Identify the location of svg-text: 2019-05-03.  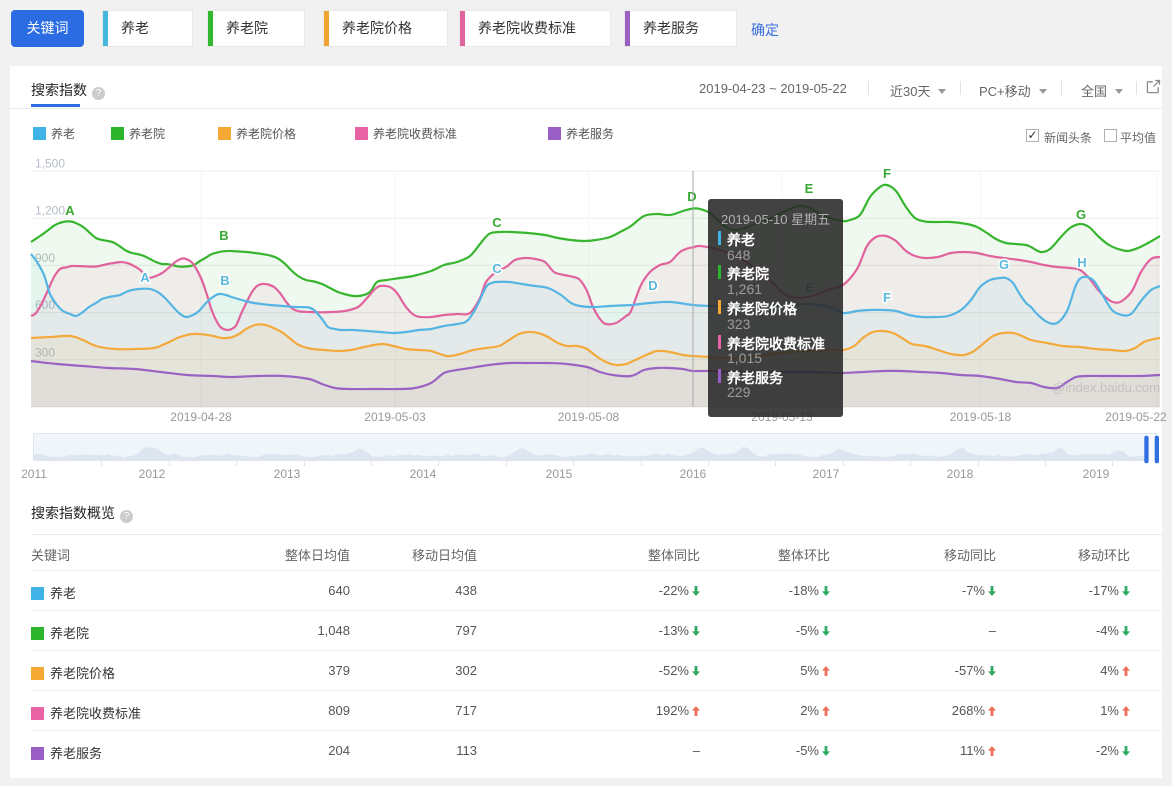
(395, 417).